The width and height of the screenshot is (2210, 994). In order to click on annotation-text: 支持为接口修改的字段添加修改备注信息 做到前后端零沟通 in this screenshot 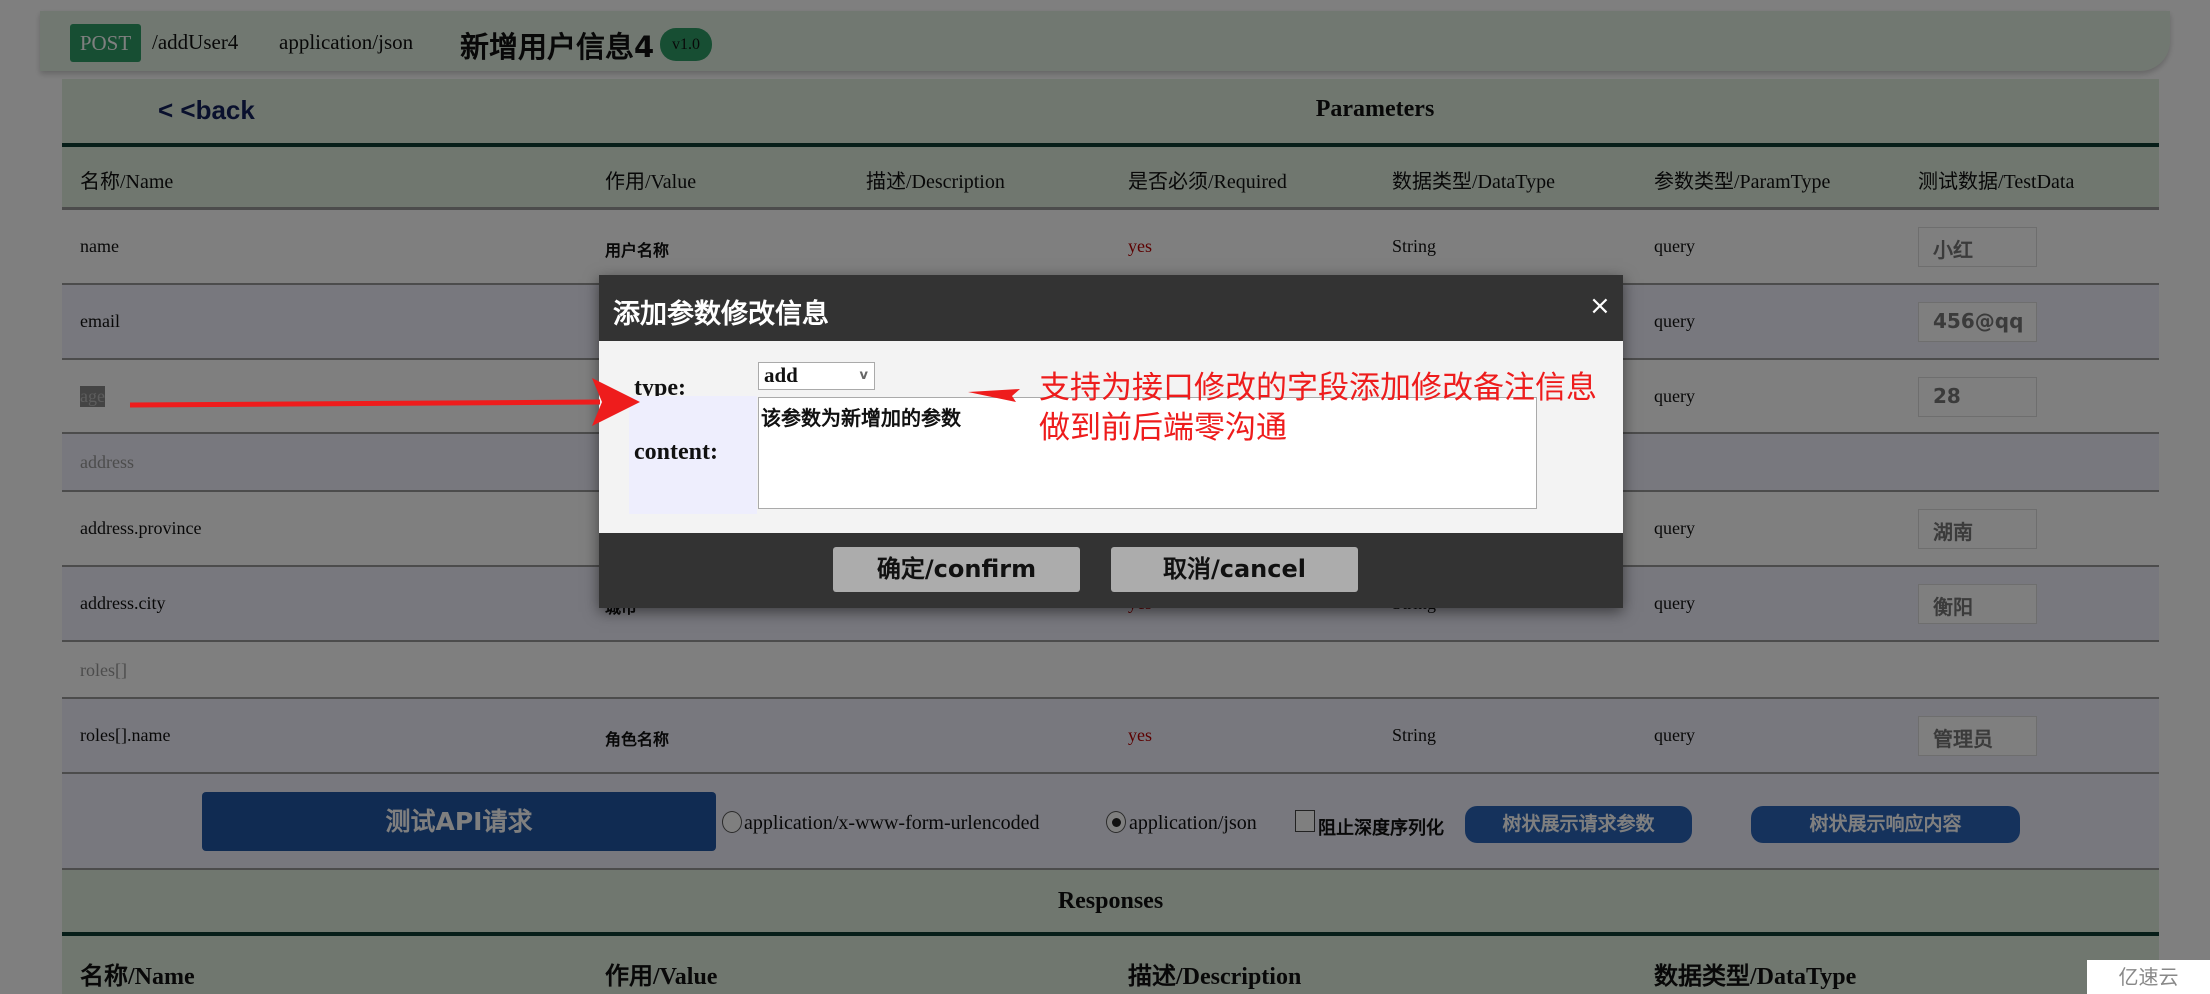, I will do `click(1318, 408)`.